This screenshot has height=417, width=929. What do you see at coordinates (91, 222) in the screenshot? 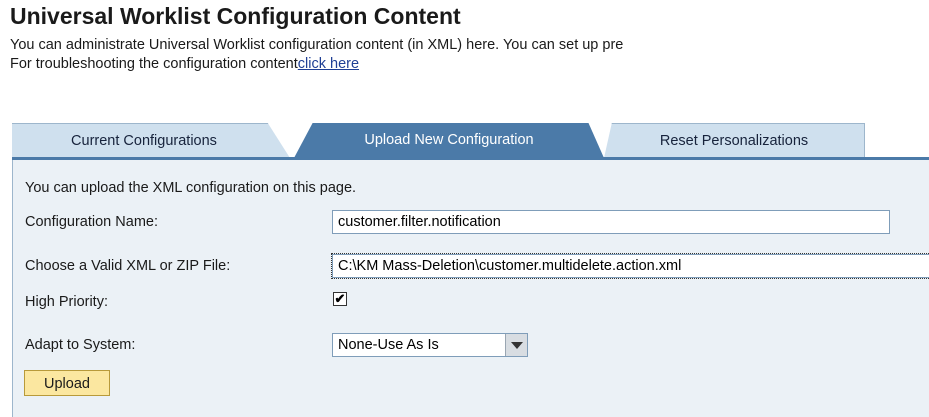
I see `config-name-label: Configuration Name:` at bounding box center [91, 222].